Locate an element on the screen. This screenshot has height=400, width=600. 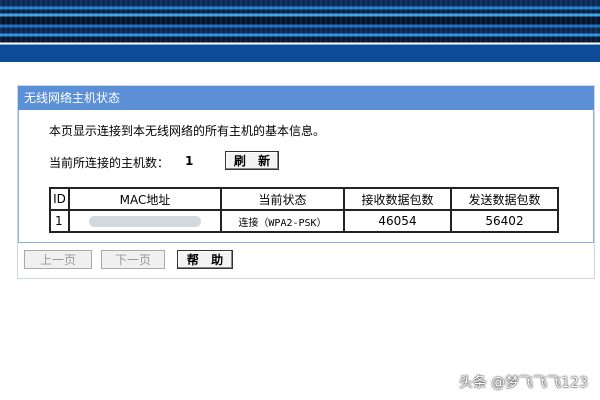
row-sent: 56402 is located at coordinates (504, 221).